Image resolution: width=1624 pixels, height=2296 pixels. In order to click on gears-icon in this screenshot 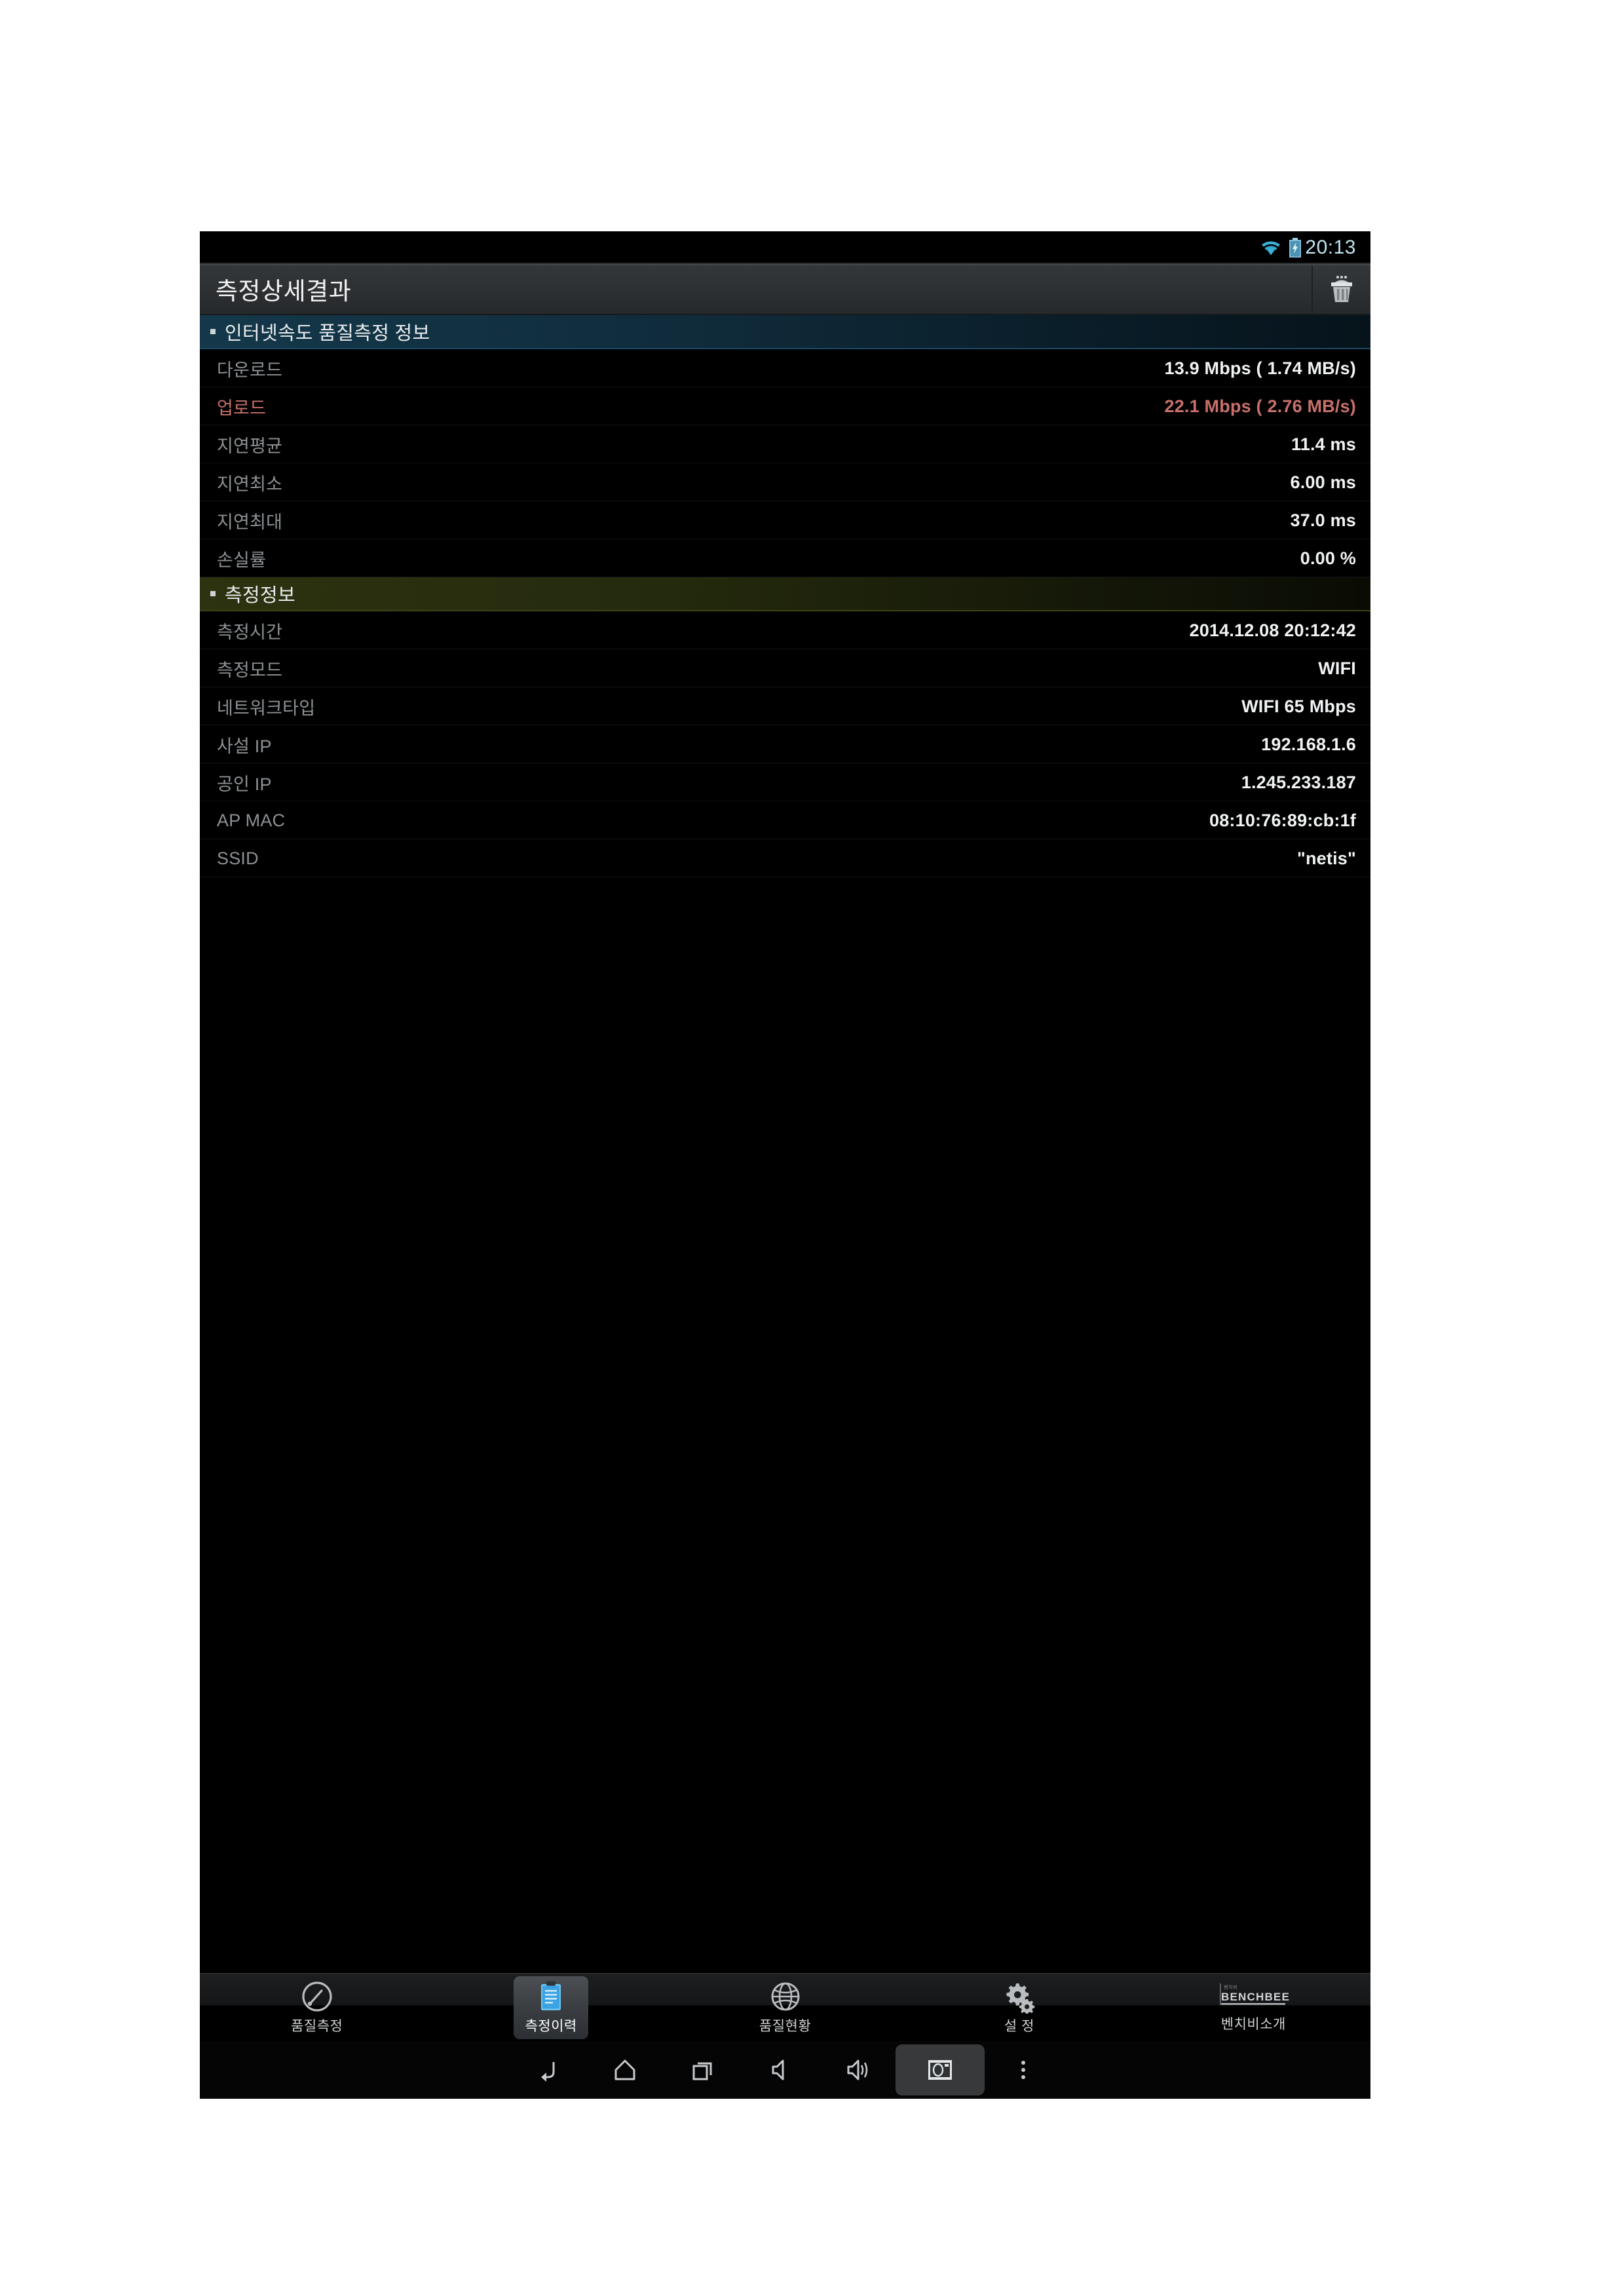, I will do `click(1019, 1997)`.